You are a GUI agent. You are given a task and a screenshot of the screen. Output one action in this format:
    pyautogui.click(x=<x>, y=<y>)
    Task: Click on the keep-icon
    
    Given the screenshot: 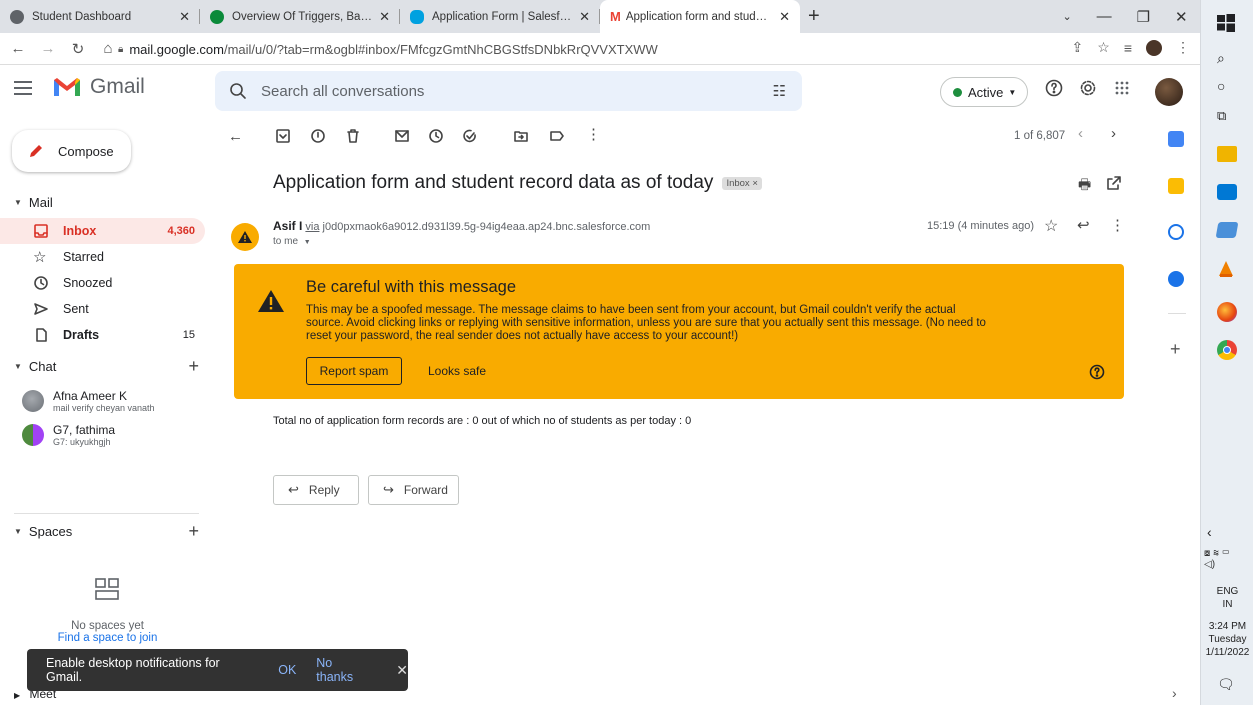 What is the action you would take?
    pyautogui.click(x=1176, y=186)
    